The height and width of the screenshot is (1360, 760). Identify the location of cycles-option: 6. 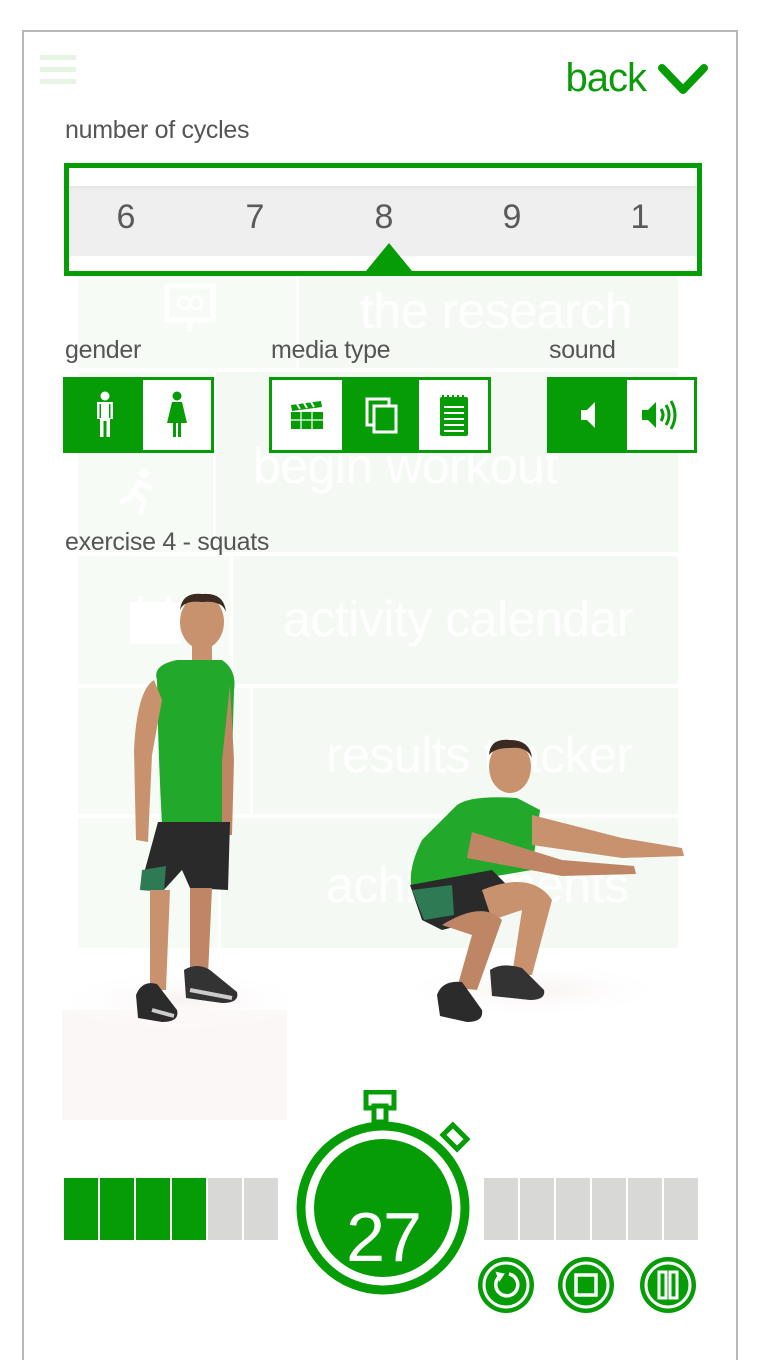
(126, 217).